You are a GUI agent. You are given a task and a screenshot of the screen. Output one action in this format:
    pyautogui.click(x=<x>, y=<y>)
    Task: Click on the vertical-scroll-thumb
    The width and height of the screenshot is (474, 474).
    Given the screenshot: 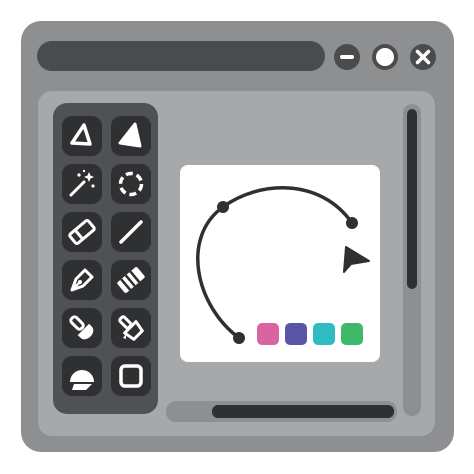 What is the action you would take?
    pyautogui.click(x=412, y=199)
    